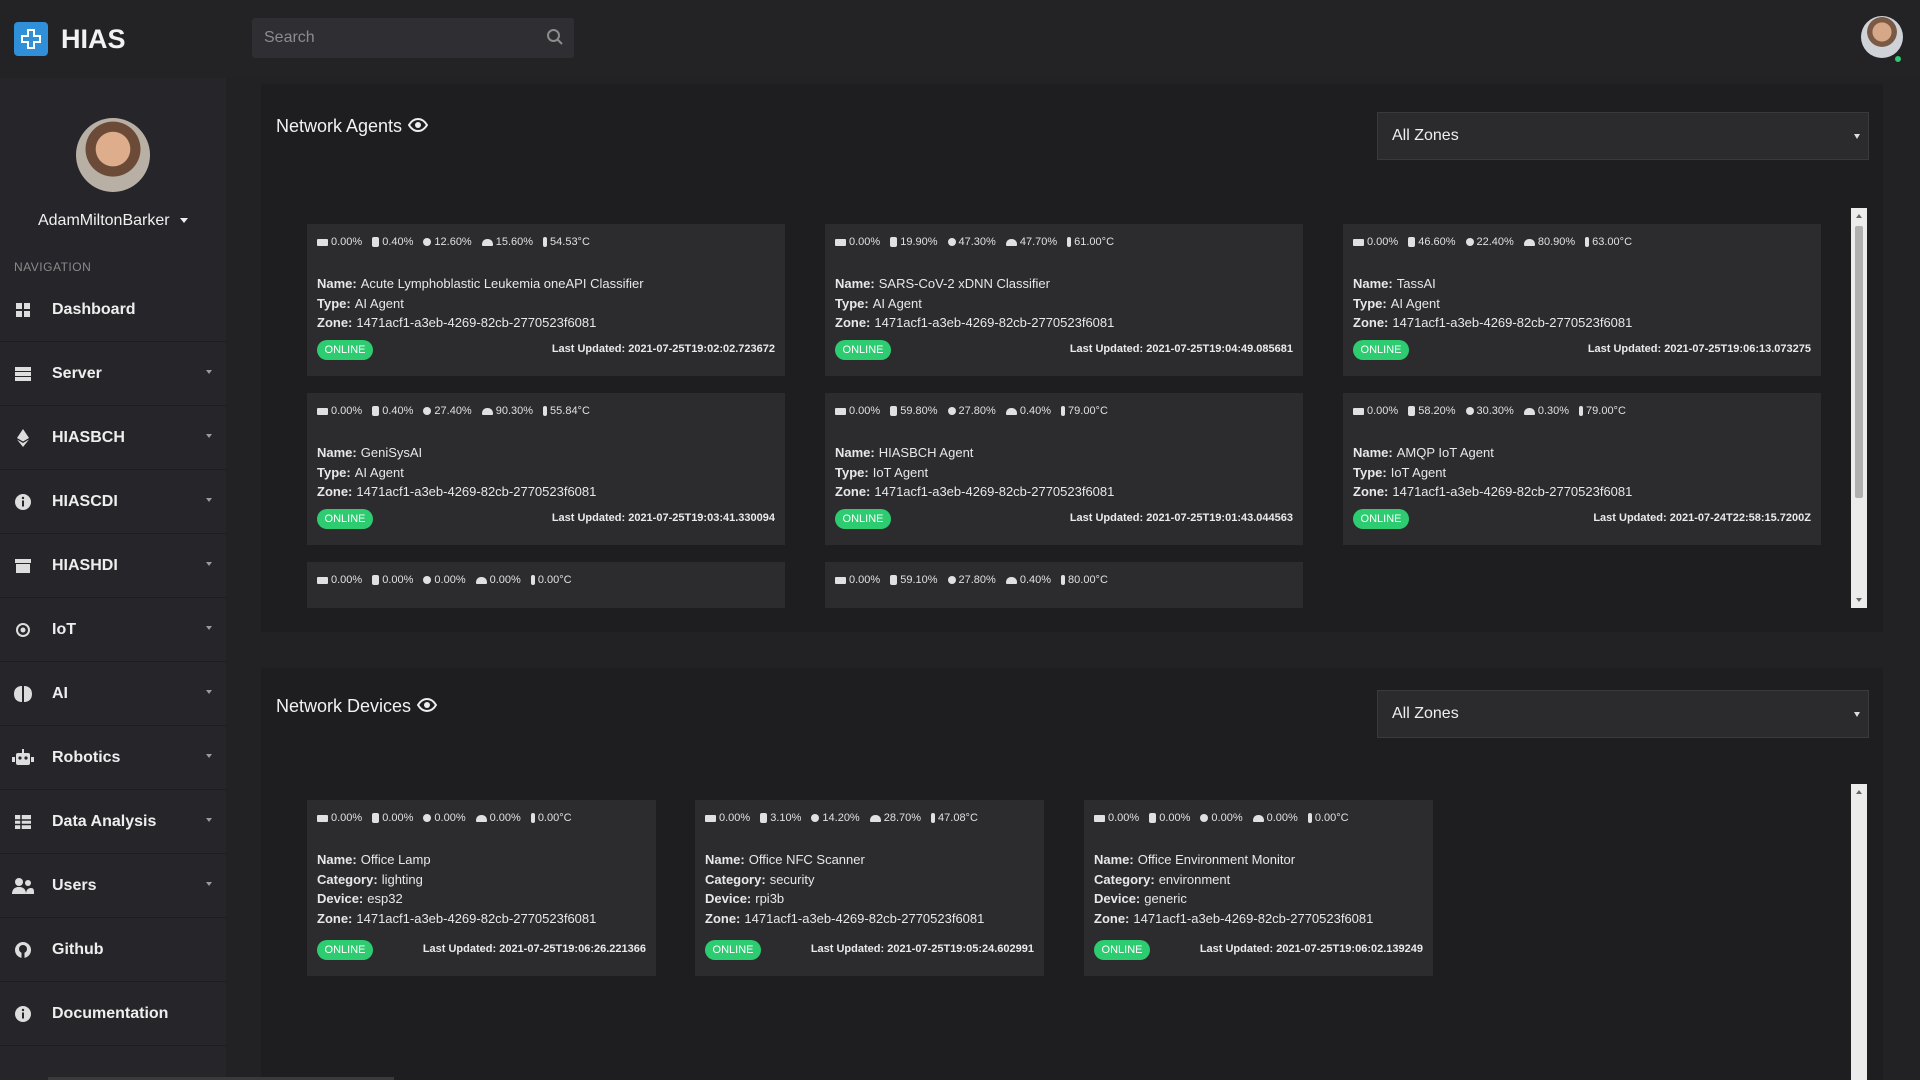 The width and height of the screenshot is (1920, 1080). What do you see at coordinates (113, 950) in the screenshot?
I see `sidebar-item-github: Github` at bounding box center [113, 950].